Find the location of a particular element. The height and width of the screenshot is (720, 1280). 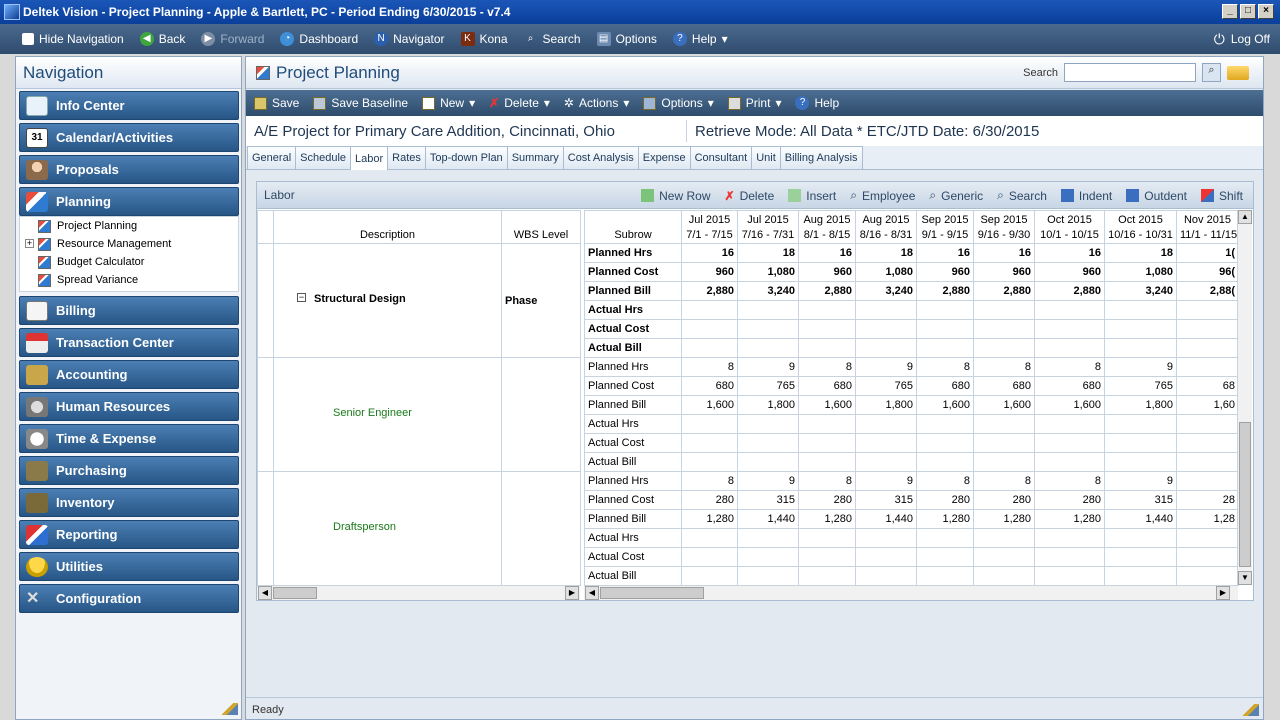

value-cell: 765 is located at coordinates (886, 386).